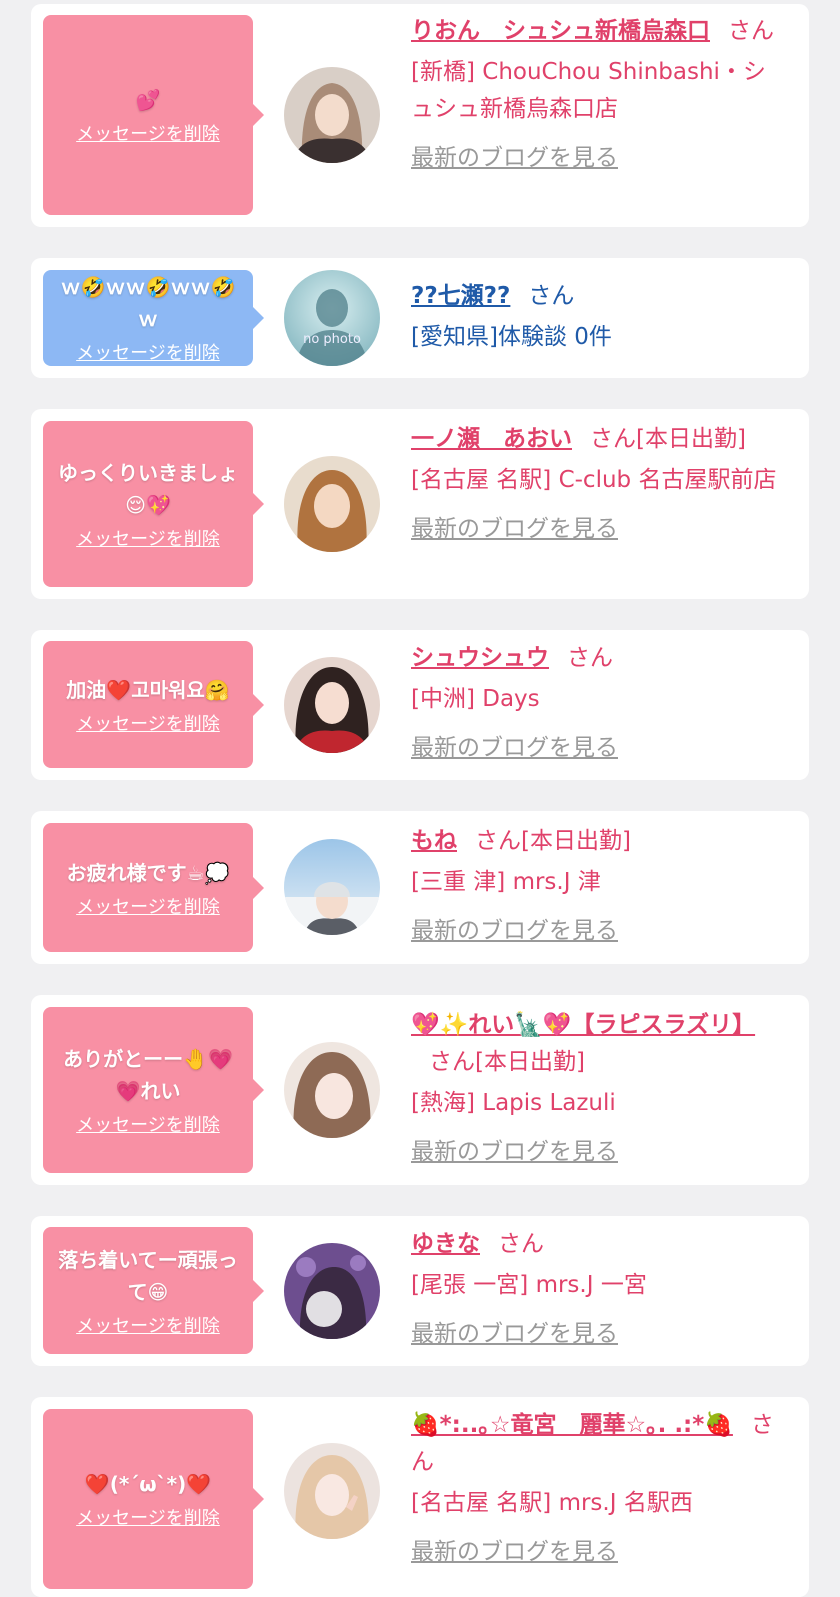  I want to click on message-bubble: ❤️(*´ω`*)❤️ メッセージを削除, so click(153, 1499).